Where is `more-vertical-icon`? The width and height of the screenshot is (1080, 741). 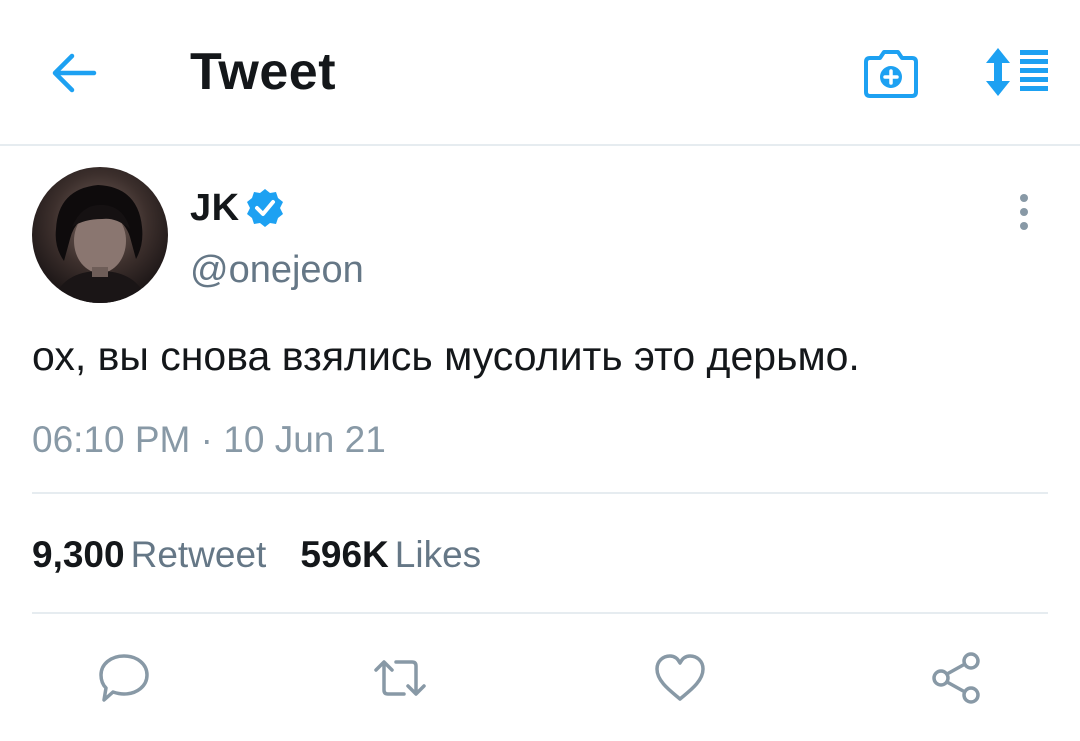
more-vertical-icon is located at coordinates (1024, 212).